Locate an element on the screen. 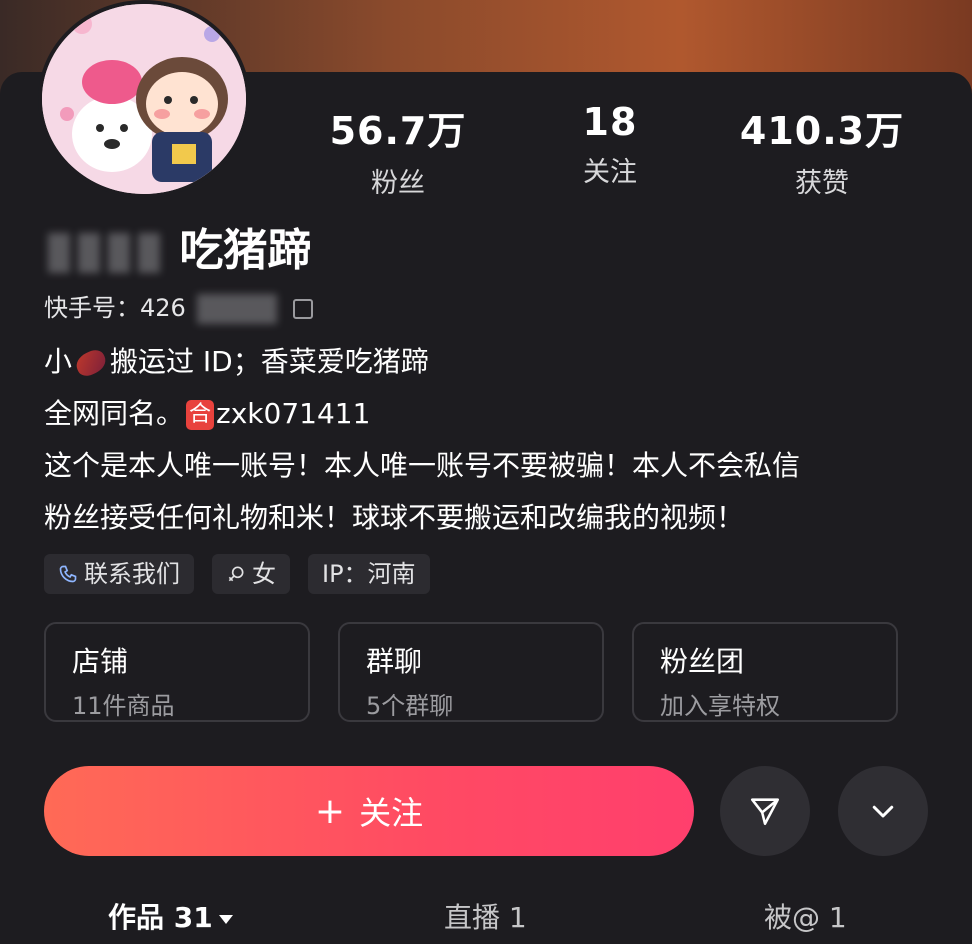  card-shop-title: 店铺 is located at coordinates (100, 661).